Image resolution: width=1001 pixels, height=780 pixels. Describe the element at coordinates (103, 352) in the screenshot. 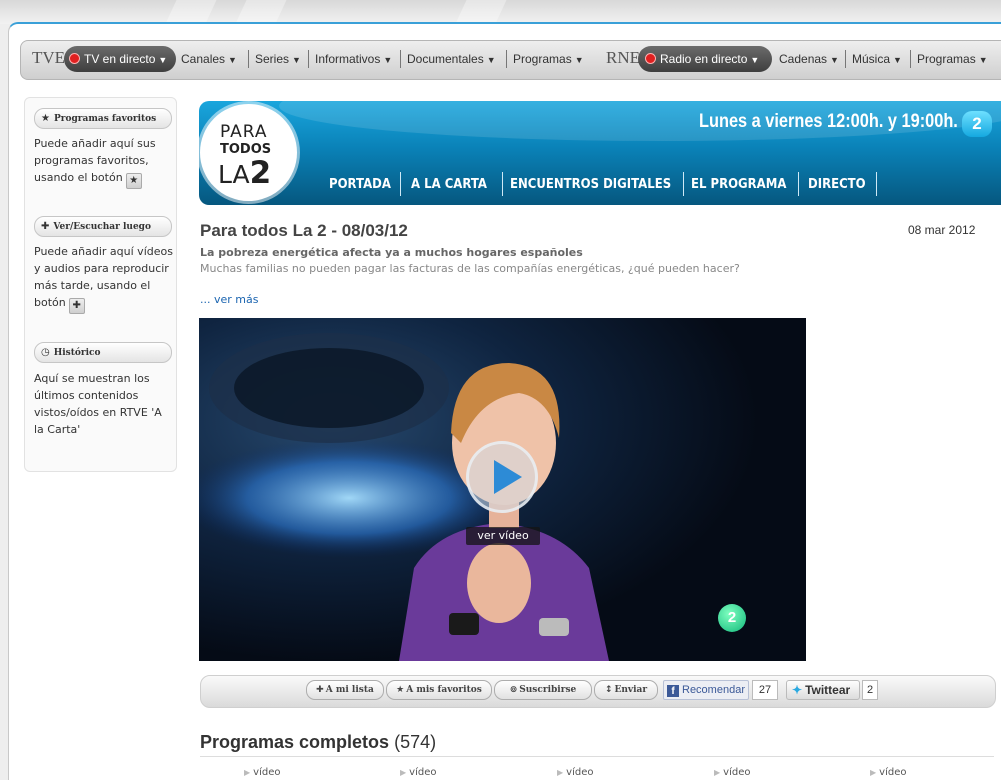

I see `historico-header: ◷ Histórico` at that location.